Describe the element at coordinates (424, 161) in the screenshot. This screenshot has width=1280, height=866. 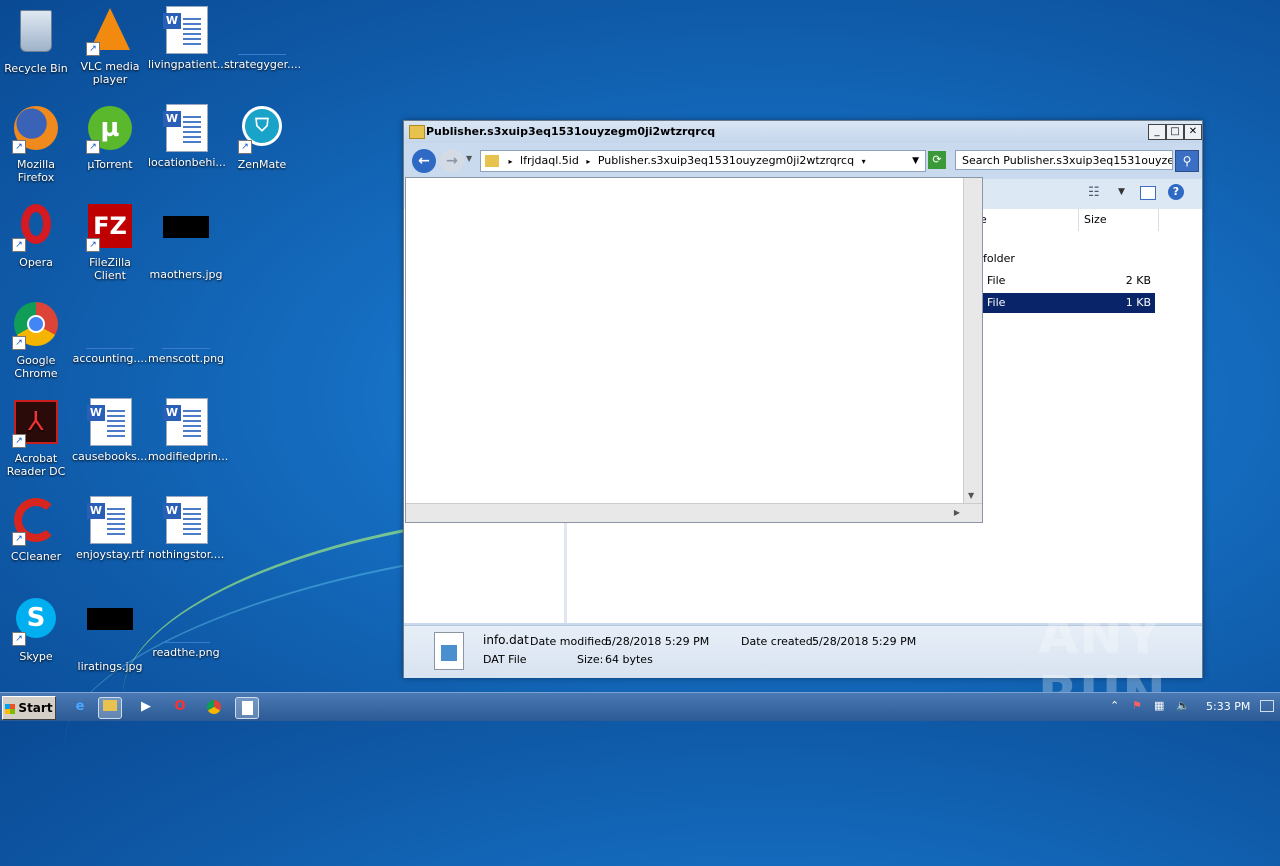
I see `back-button: ←` at that location.